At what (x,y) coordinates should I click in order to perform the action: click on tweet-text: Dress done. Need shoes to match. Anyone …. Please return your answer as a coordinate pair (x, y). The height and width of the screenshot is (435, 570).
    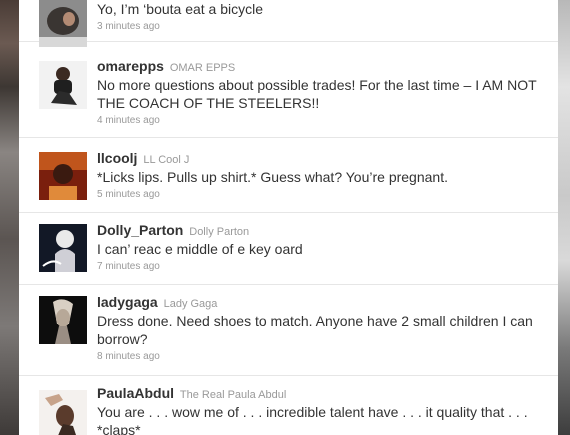
    Looking at the image, I should click on (315, 330).